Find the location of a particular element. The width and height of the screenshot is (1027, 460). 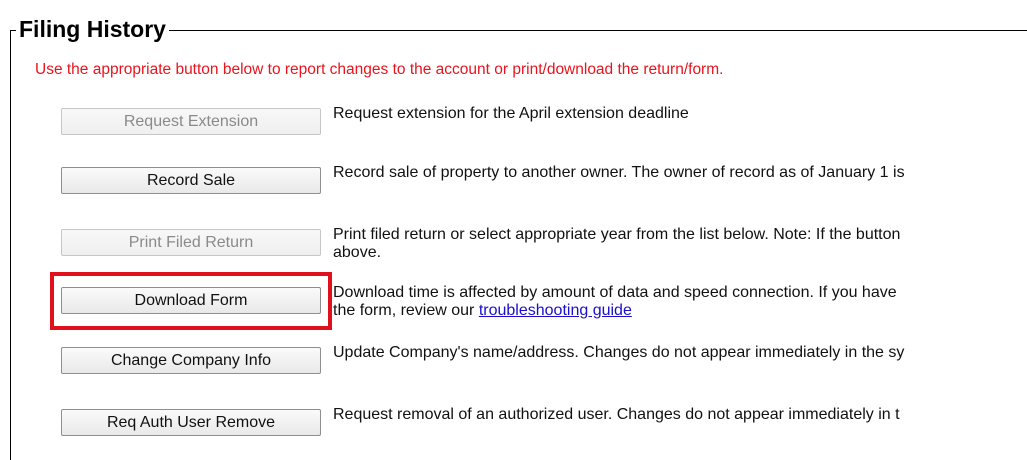

download-form-highlight is located at coordinates (191, 301).